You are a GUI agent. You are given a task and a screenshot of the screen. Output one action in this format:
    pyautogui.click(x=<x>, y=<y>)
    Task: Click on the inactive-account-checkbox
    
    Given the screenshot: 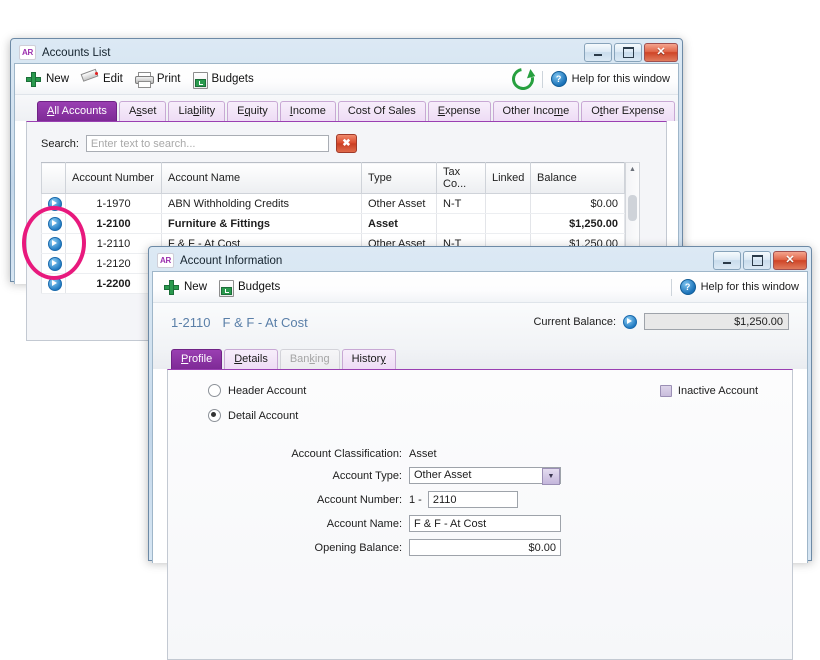 What is the action you would take?
    pyautogui.click(x=665, y=391)
    